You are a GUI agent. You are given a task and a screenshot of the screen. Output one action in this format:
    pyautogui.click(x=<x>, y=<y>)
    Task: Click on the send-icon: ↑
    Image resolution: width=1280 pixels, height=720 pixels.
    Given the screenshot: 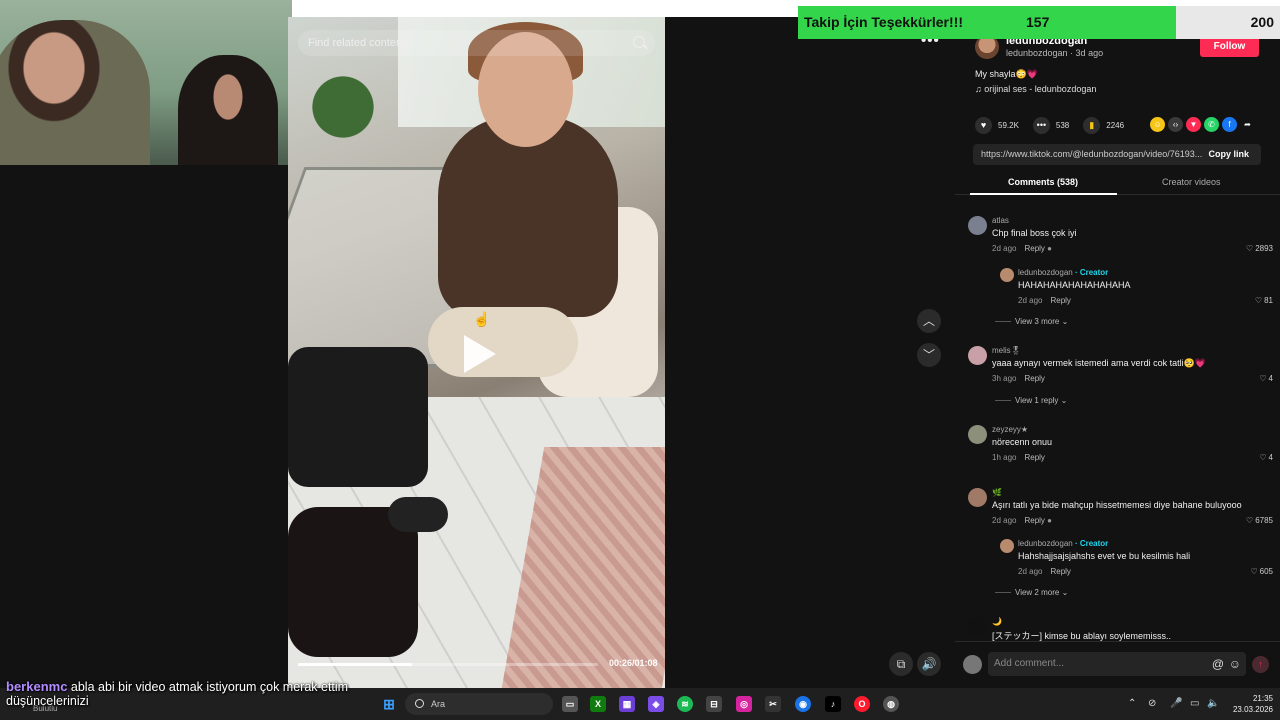 What is the action you would take?
    pyautogui.click(x=1260, y=664)
    